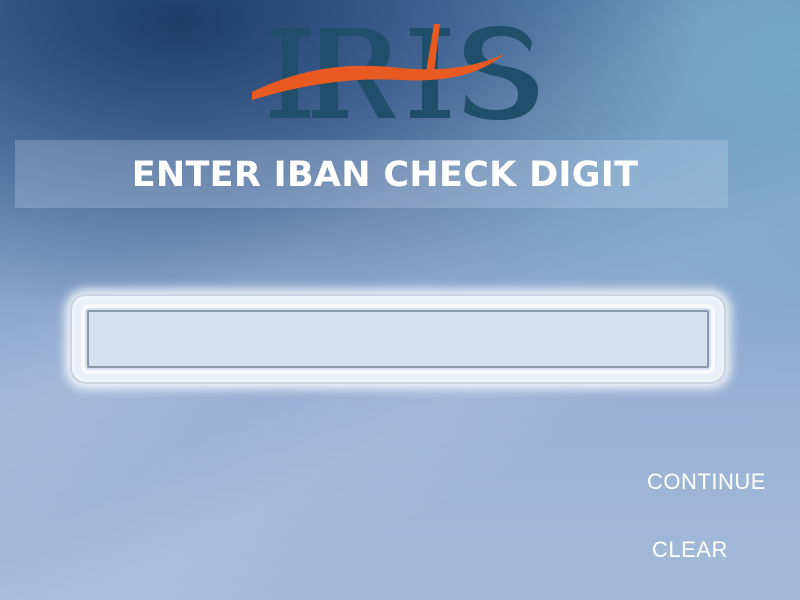 The width and height of the screenshot is (800, 600). I want to click on page-title: ENTER IBAN CHECK DIGIT, so click(385, 175).